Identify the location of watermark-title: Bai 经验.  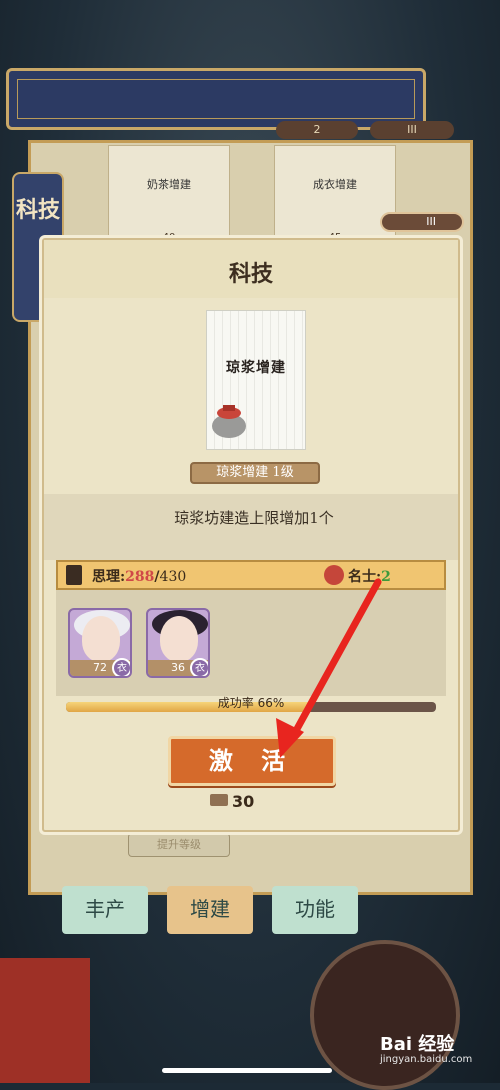
(417, 1044).